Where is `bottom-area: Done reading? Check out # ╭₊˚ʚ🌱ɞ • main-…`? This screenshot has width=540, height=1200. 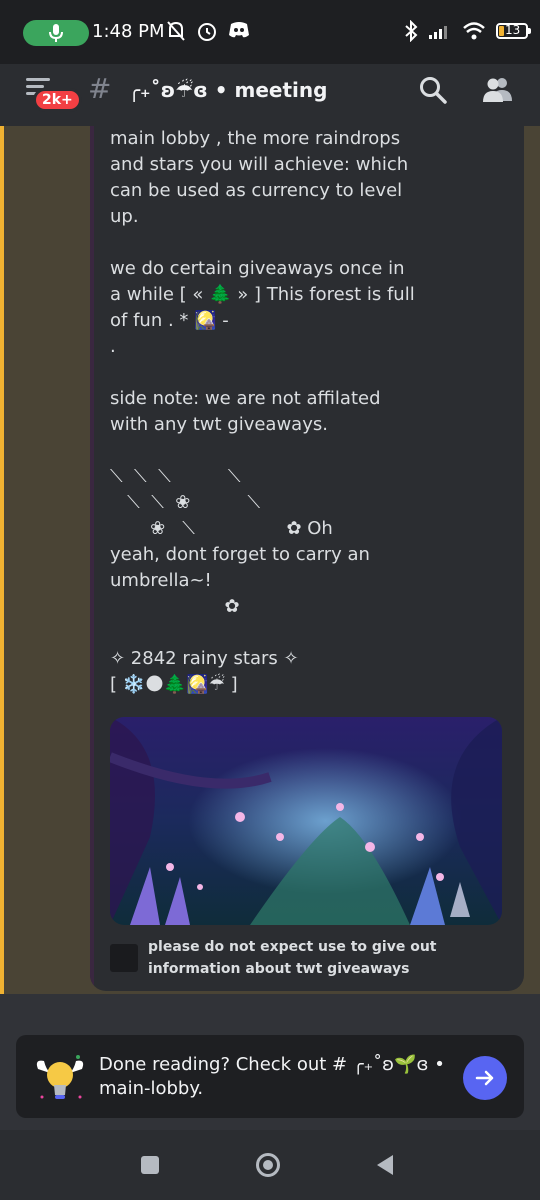 bottom-area: Done reading? Check out # ╭₊˚ʚ🌱ɞ • main-… is located at coordinates (270, 1062).